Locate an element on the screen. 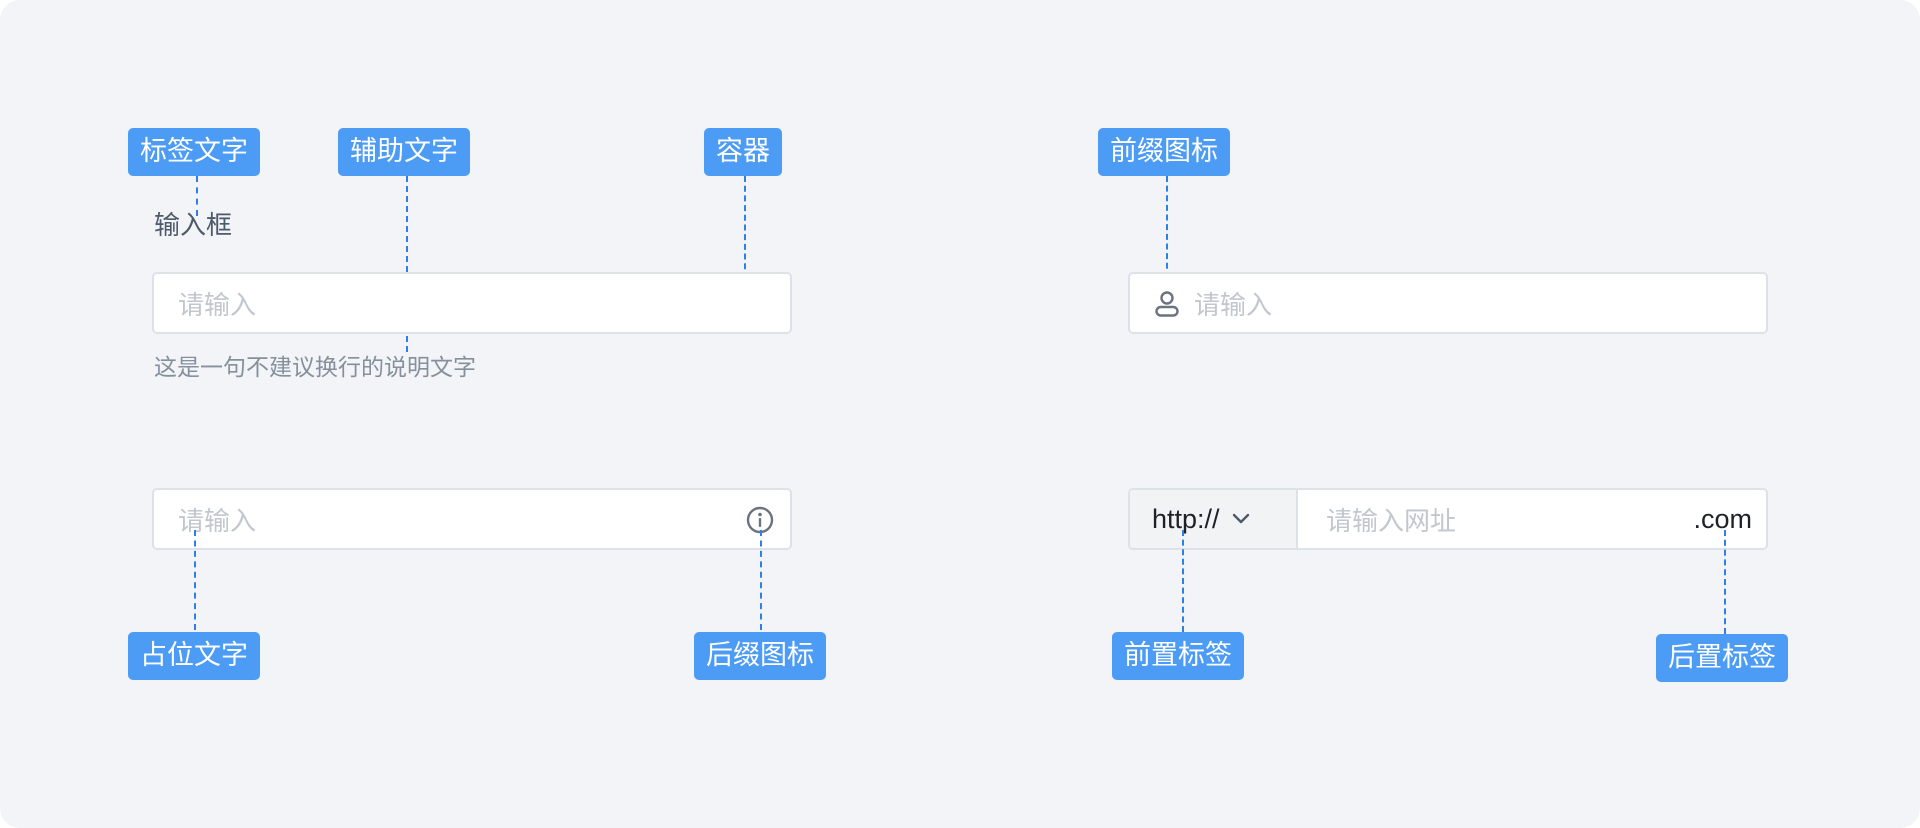 The width and height of the screenshot is (1920, 828). user-icon is located at coordinates (1167, 304).